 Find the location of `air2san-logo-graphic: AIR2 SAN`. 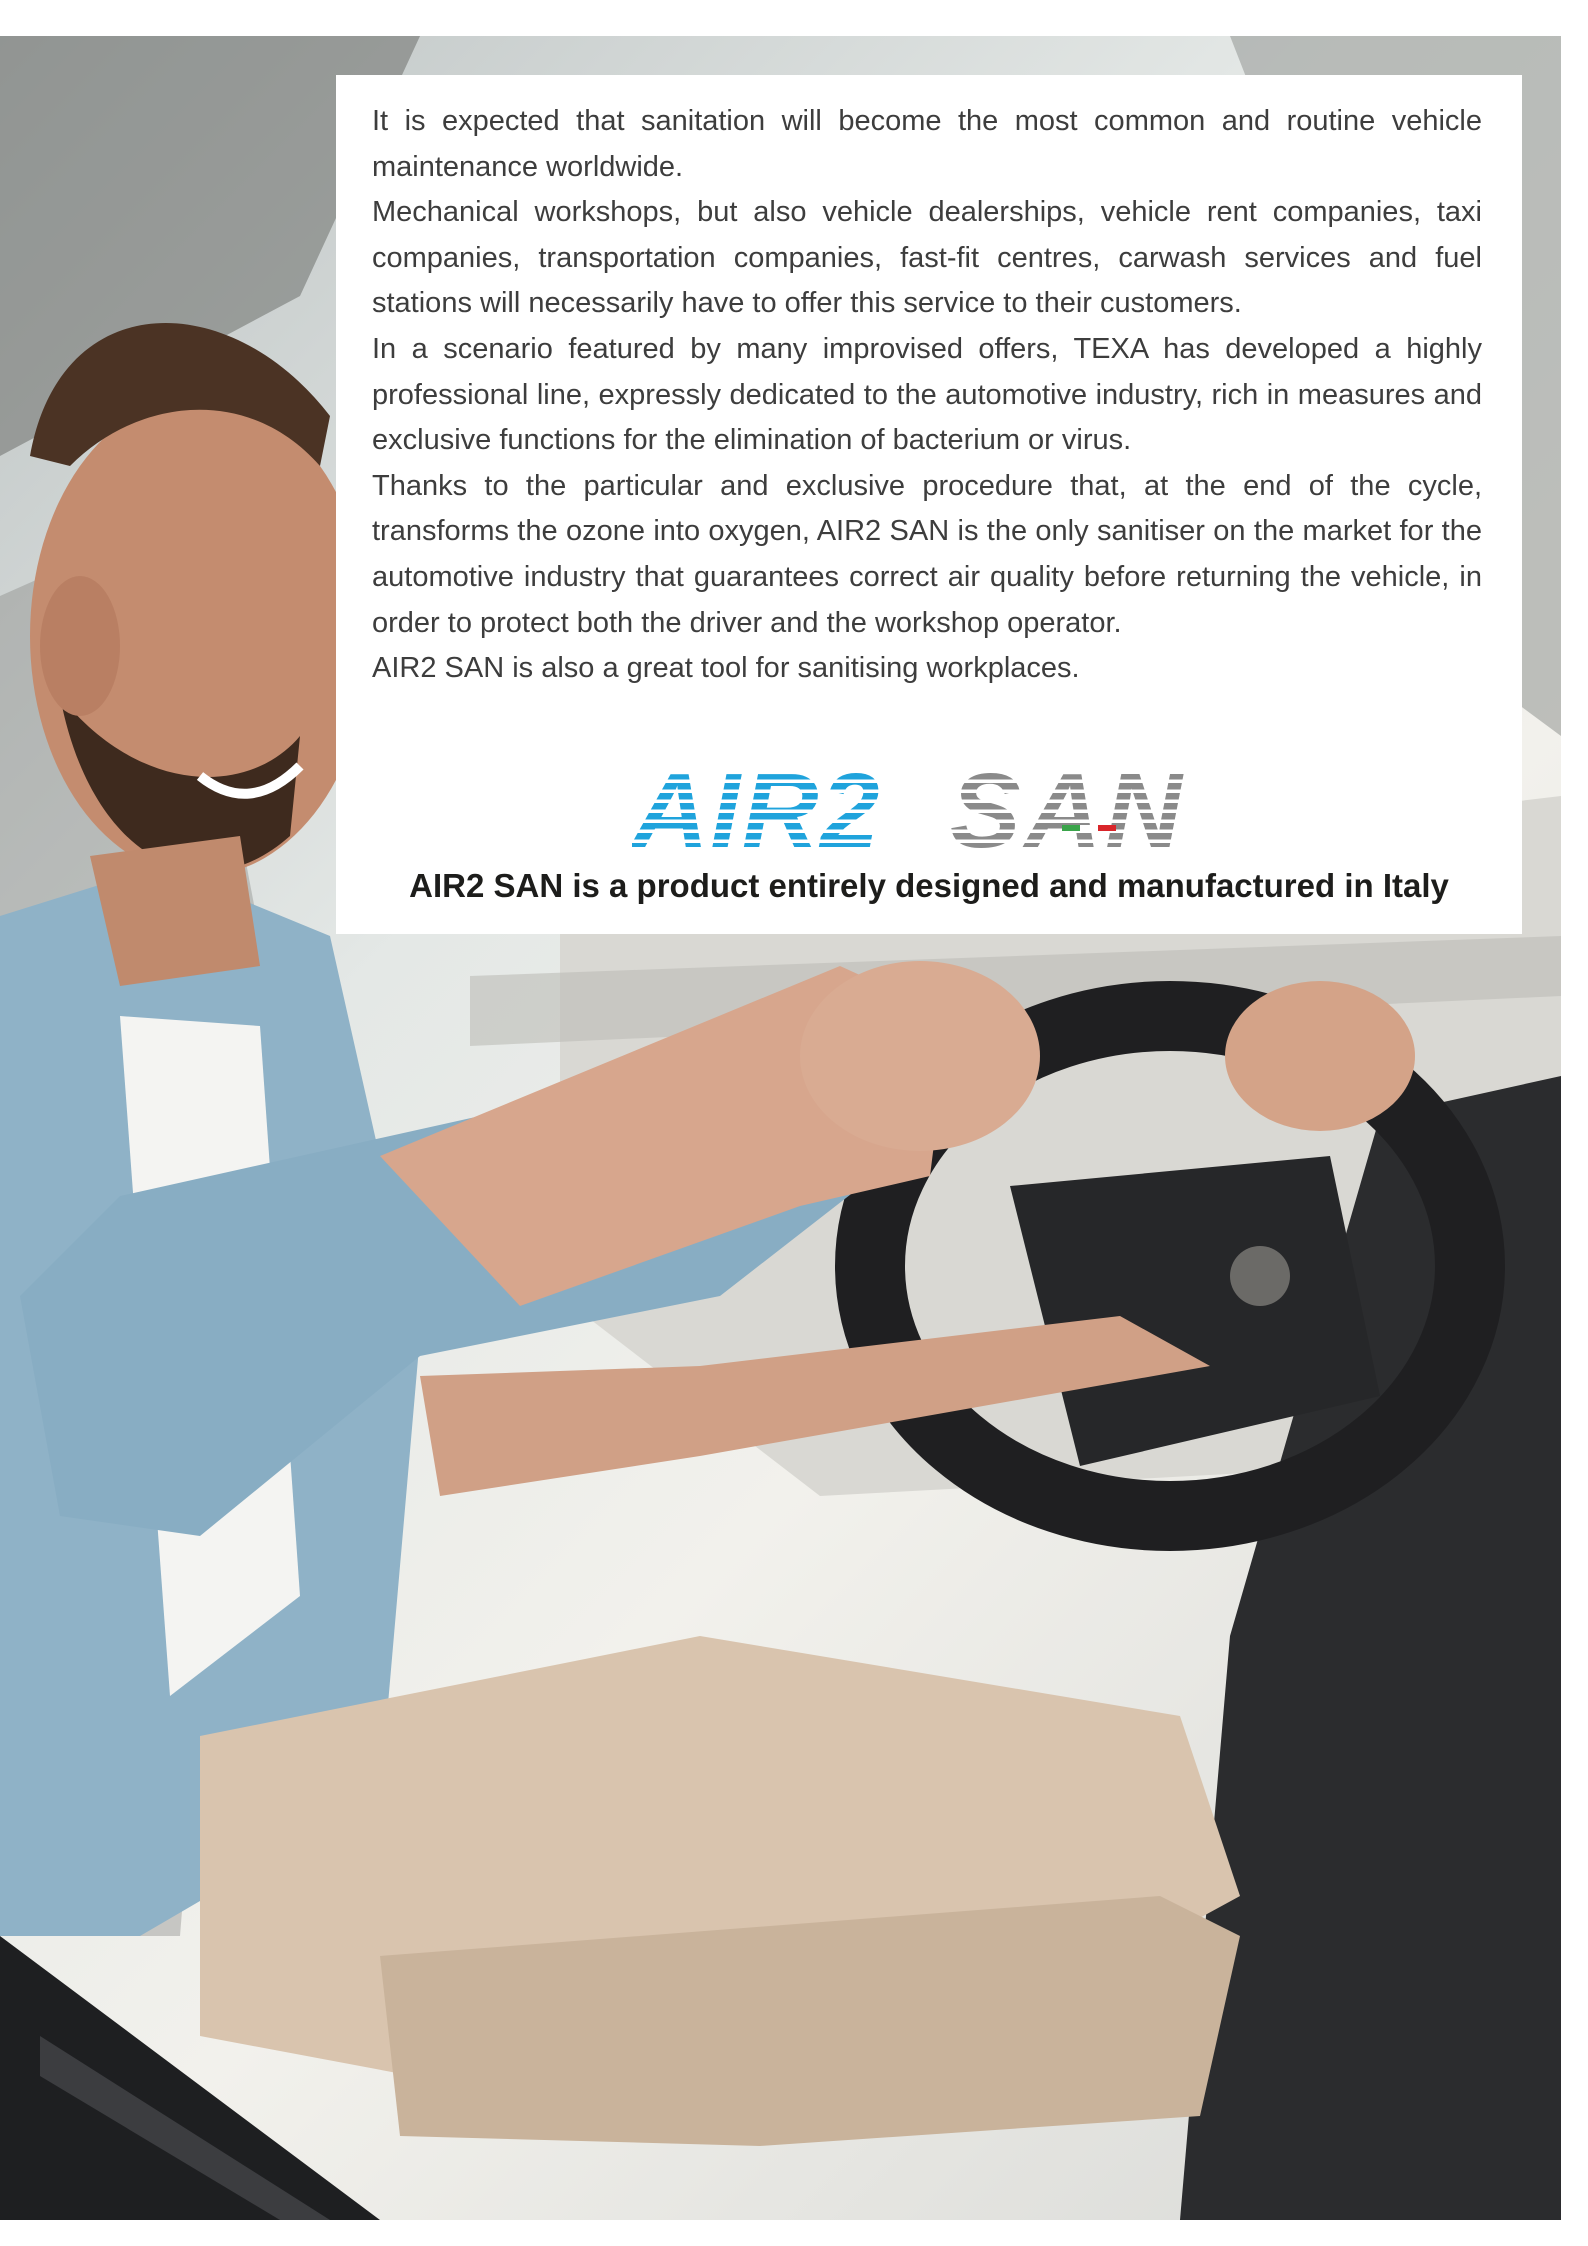

air2san-logo-graphic: AIR2 SAN is located at coordinates (909, 810).